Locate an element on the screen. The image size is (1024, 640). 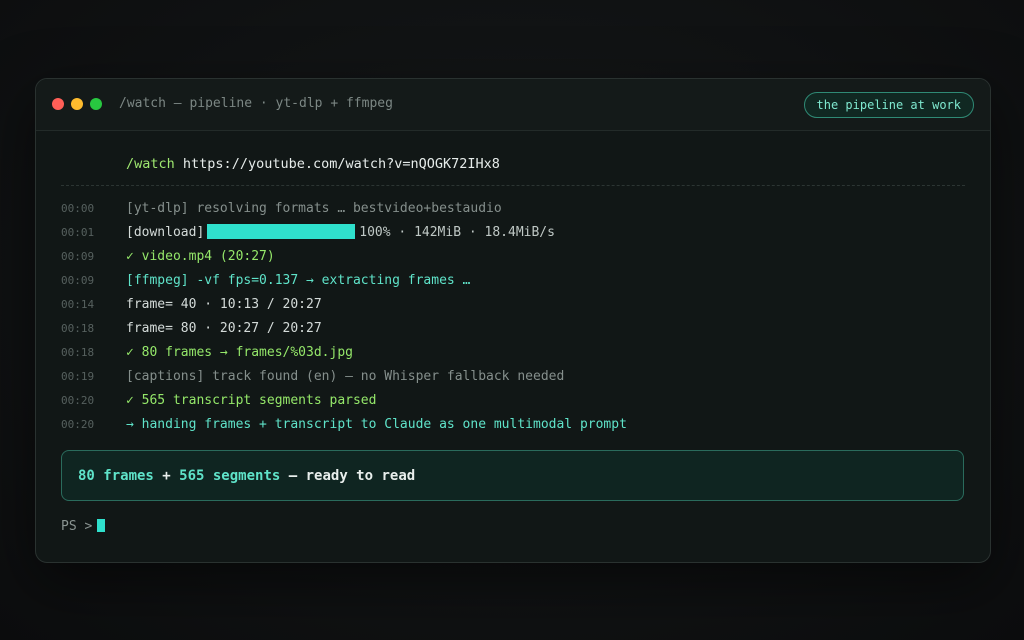
command-url: https://youtube.com/watch?v=nQOGK72IHx8 is located at coordinates (341, 164).